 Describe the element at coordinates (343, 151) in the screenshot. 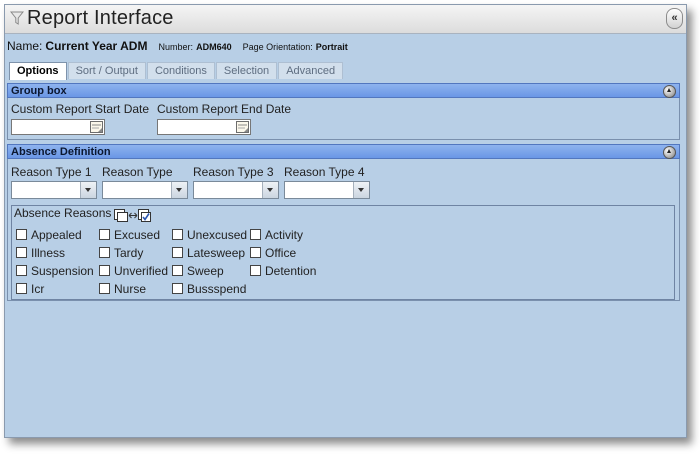

I see `absence-definition-header: Absence Definition` at that location.